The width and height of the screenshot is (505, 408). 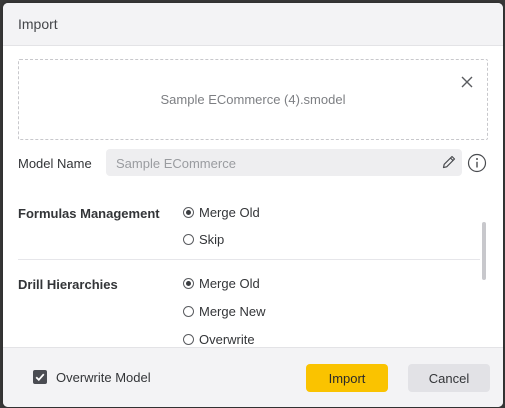 I want to click on radio-label: Merge New, so click(x=232, y=311).